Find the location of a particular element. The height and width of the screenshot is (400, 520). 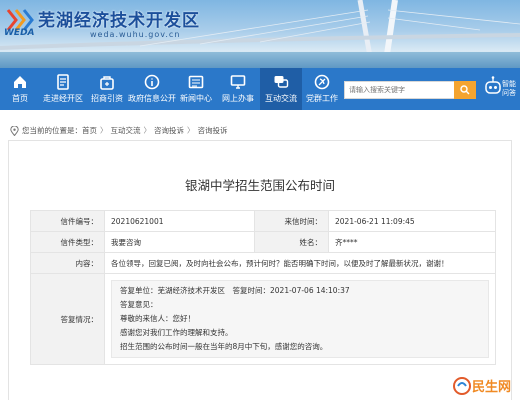

news-icon is located at coordinates (196, 82).